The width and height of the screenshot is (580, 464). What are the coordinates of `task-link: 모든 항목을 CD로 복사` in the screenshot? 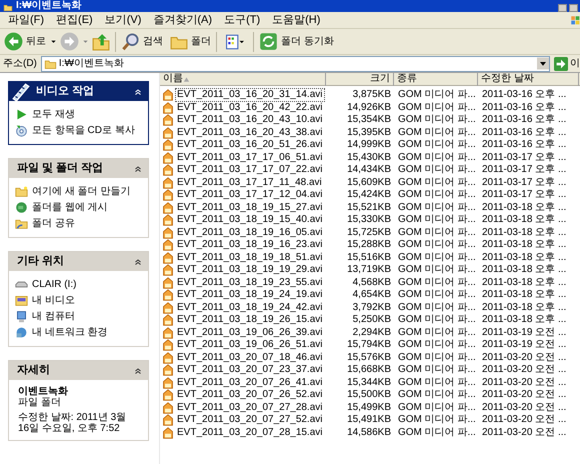 It's located at (80, 130).